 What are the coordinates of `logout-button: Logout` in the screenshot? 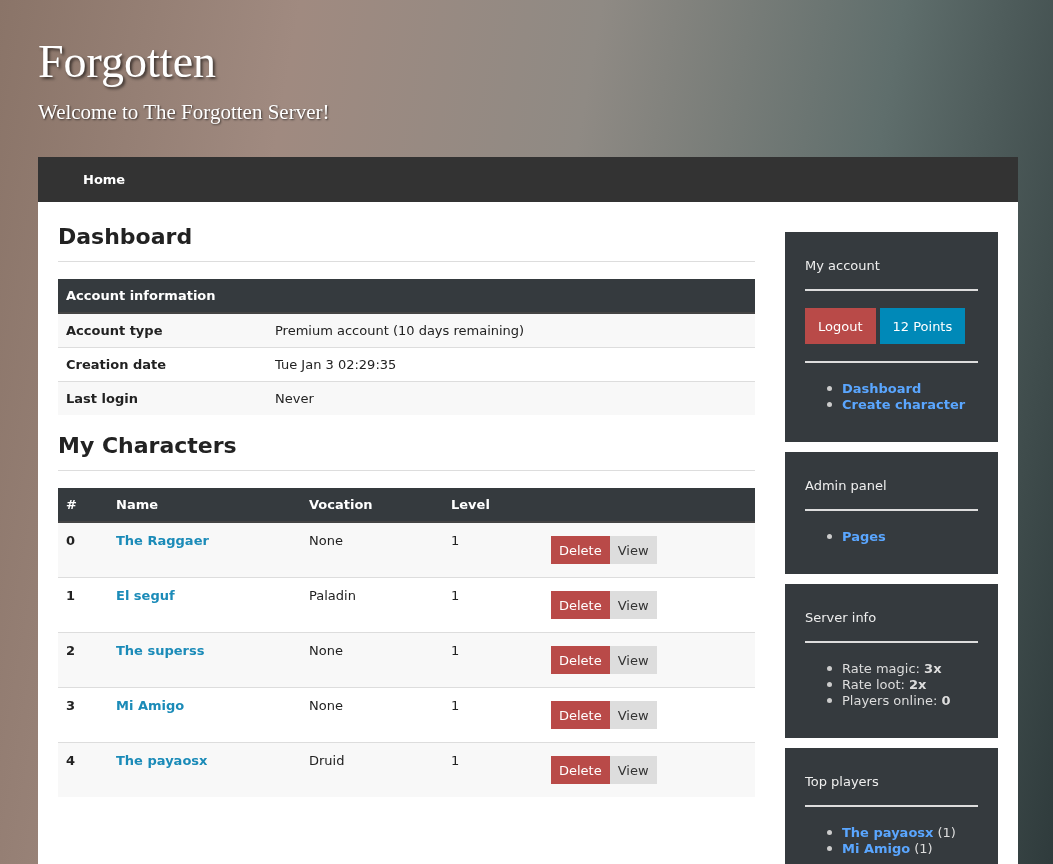 It's located at (840, 326).